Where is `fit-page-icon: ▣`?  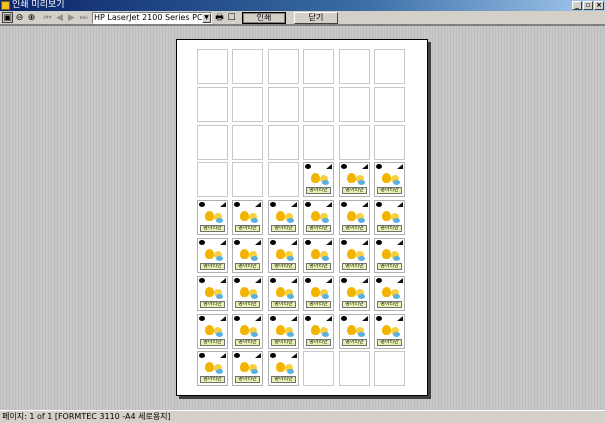 fit-page-icon: ▣ is located at coordinates (7, 17).